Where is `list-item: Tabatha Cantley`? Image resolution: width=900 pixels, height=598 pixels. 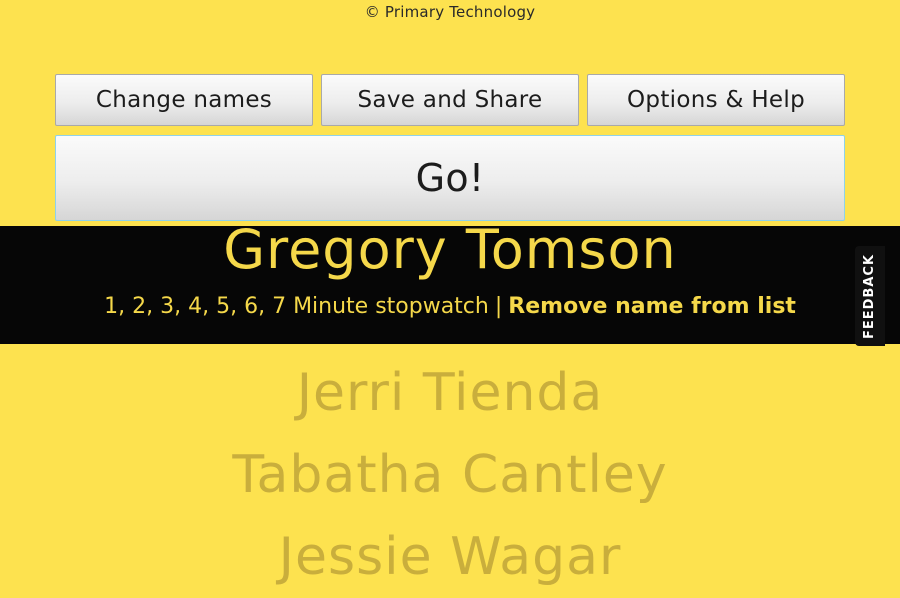
list-item: Tabatha Cantley is located at coordinates (450, 475).